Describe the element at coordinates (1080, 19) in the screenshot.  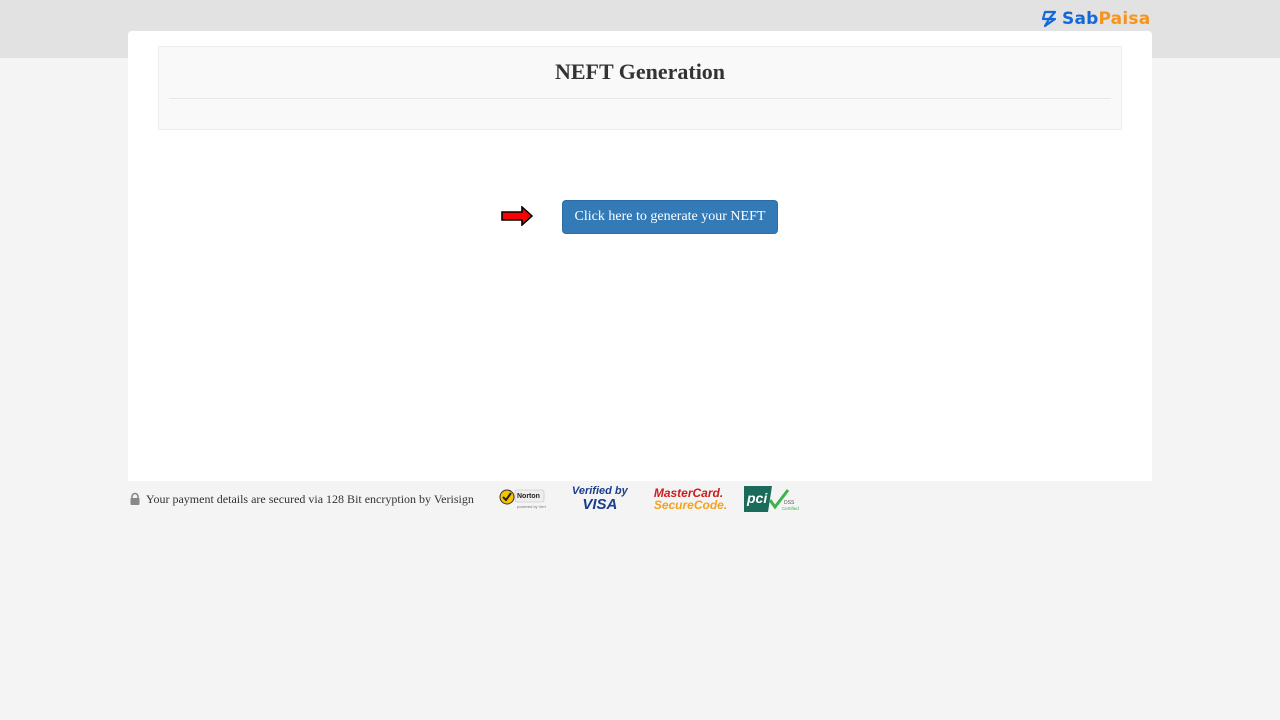
I see `logo-text-sab: Sab` at that location.